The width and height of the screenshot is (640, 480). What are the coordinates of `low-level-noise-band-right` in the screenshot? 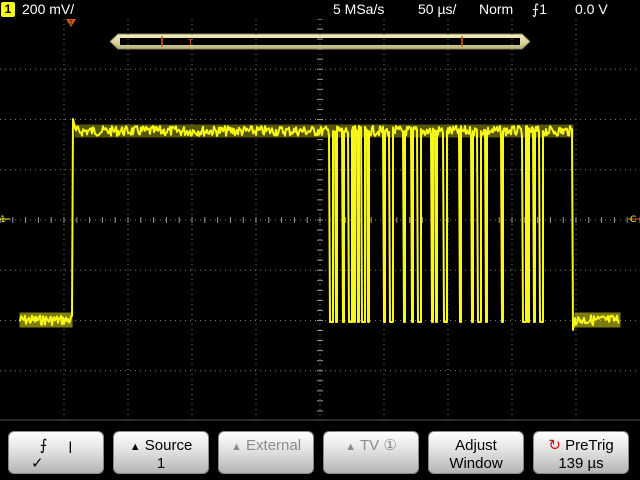 It's located at (597, 320).